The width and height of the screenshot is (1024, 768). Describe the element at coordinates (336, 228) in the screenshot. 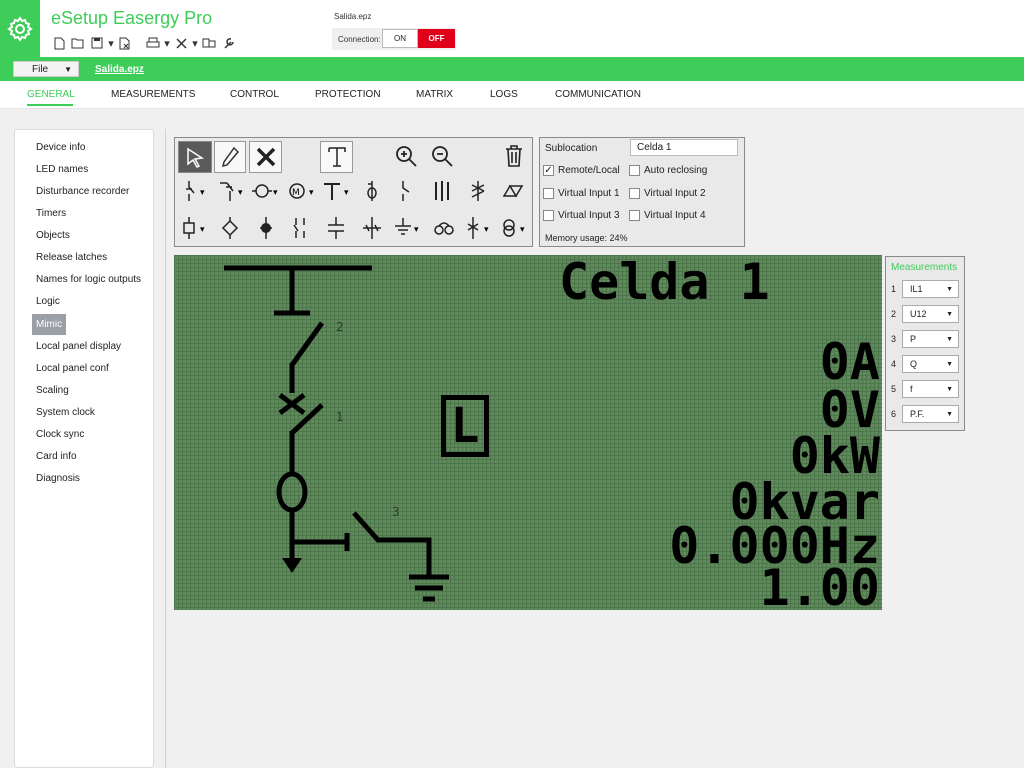

I see `capacitor-icon` at that location.